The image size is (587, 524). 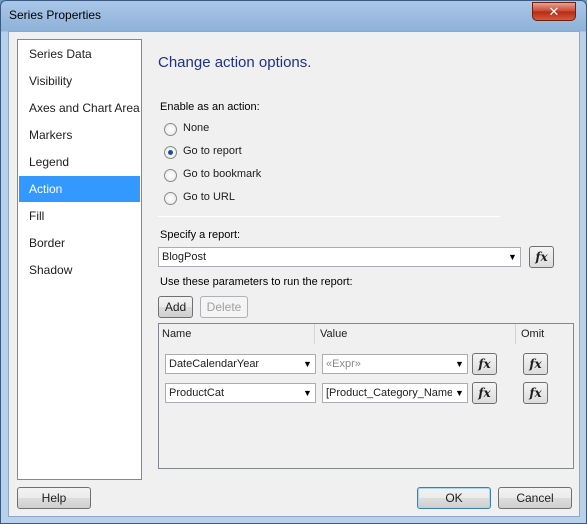 What do you see at coordinates (200, 235) in the screenshot?
I see `specify-report-label: Specify a report:` at bounding box center [200, 235].